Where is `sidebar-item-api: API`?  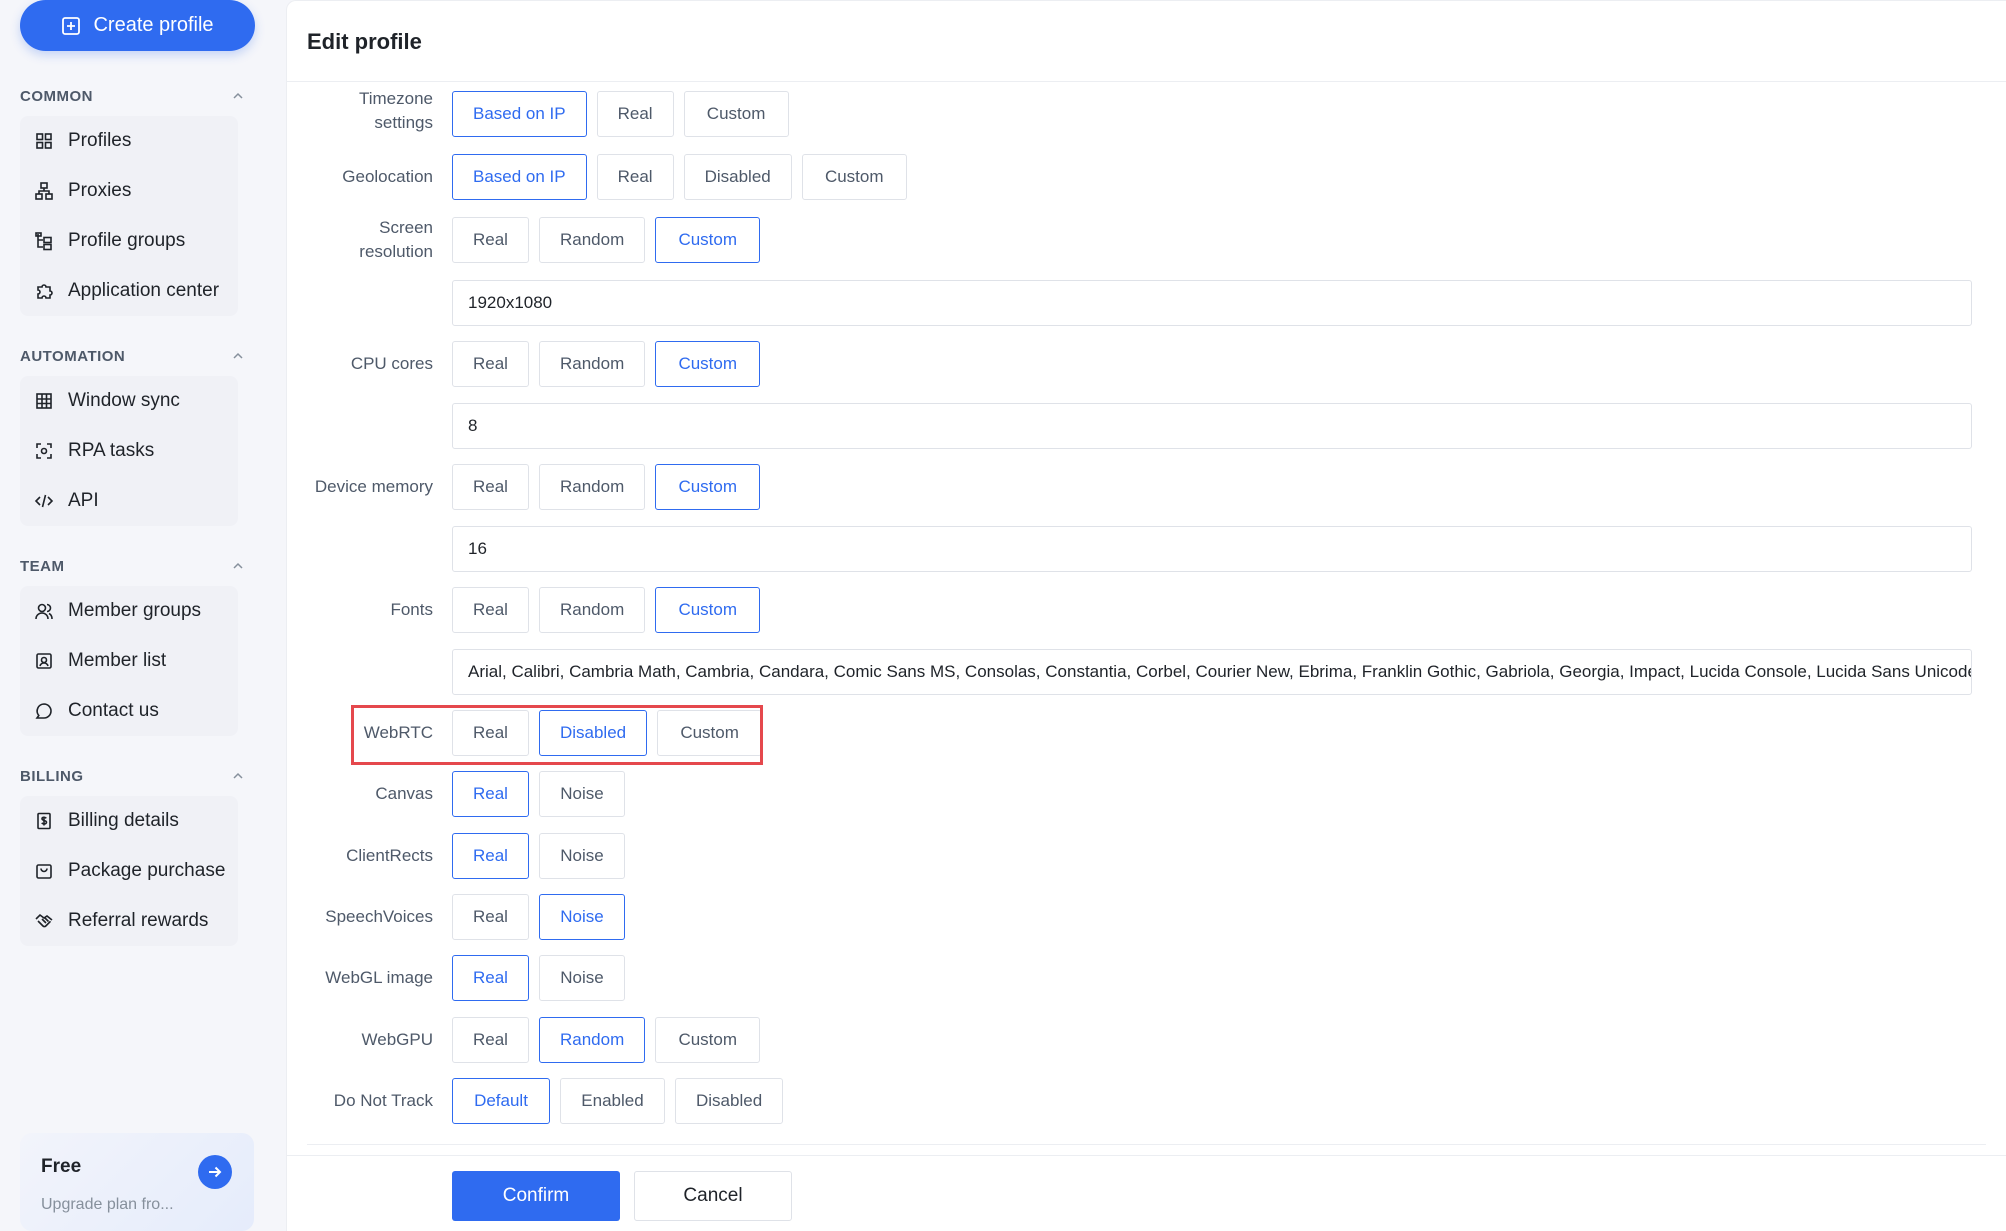 sidebar-item-api: API is located at coordinates (129, 501).